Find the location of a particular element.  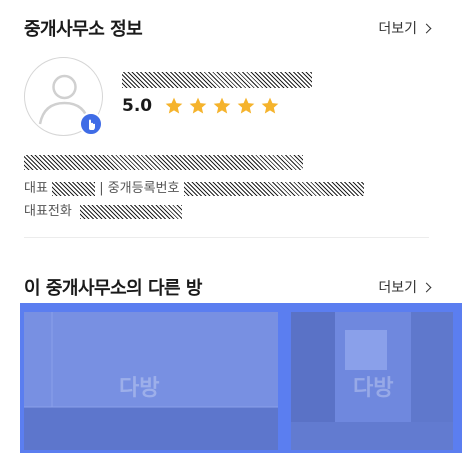

rep-reg-line: 대표 | 중개등록번호 is located at coordinates (194, 186).